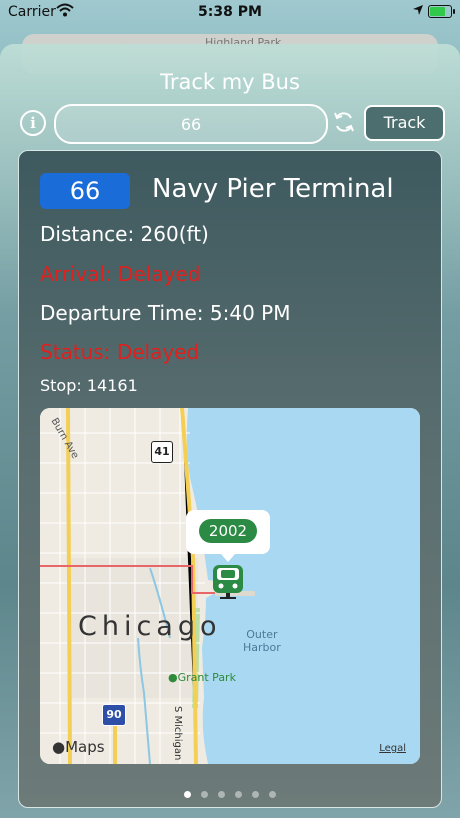  I want to click on apple-logo-icon: ●, so click(59, 747).